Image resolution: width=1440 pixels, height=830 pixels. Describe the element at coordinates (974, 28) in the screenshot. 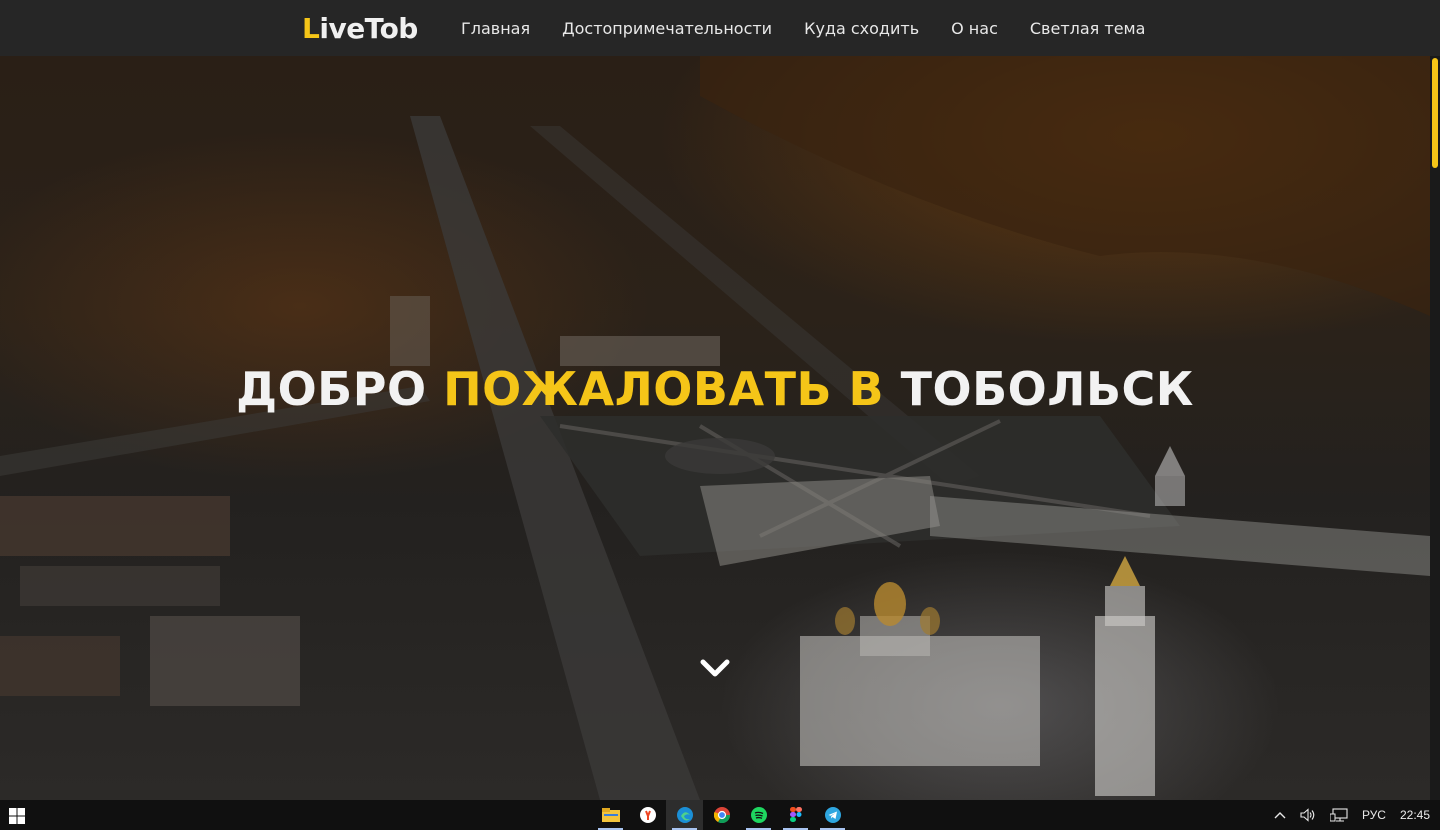

I see `nav-about: О нас` at that location.